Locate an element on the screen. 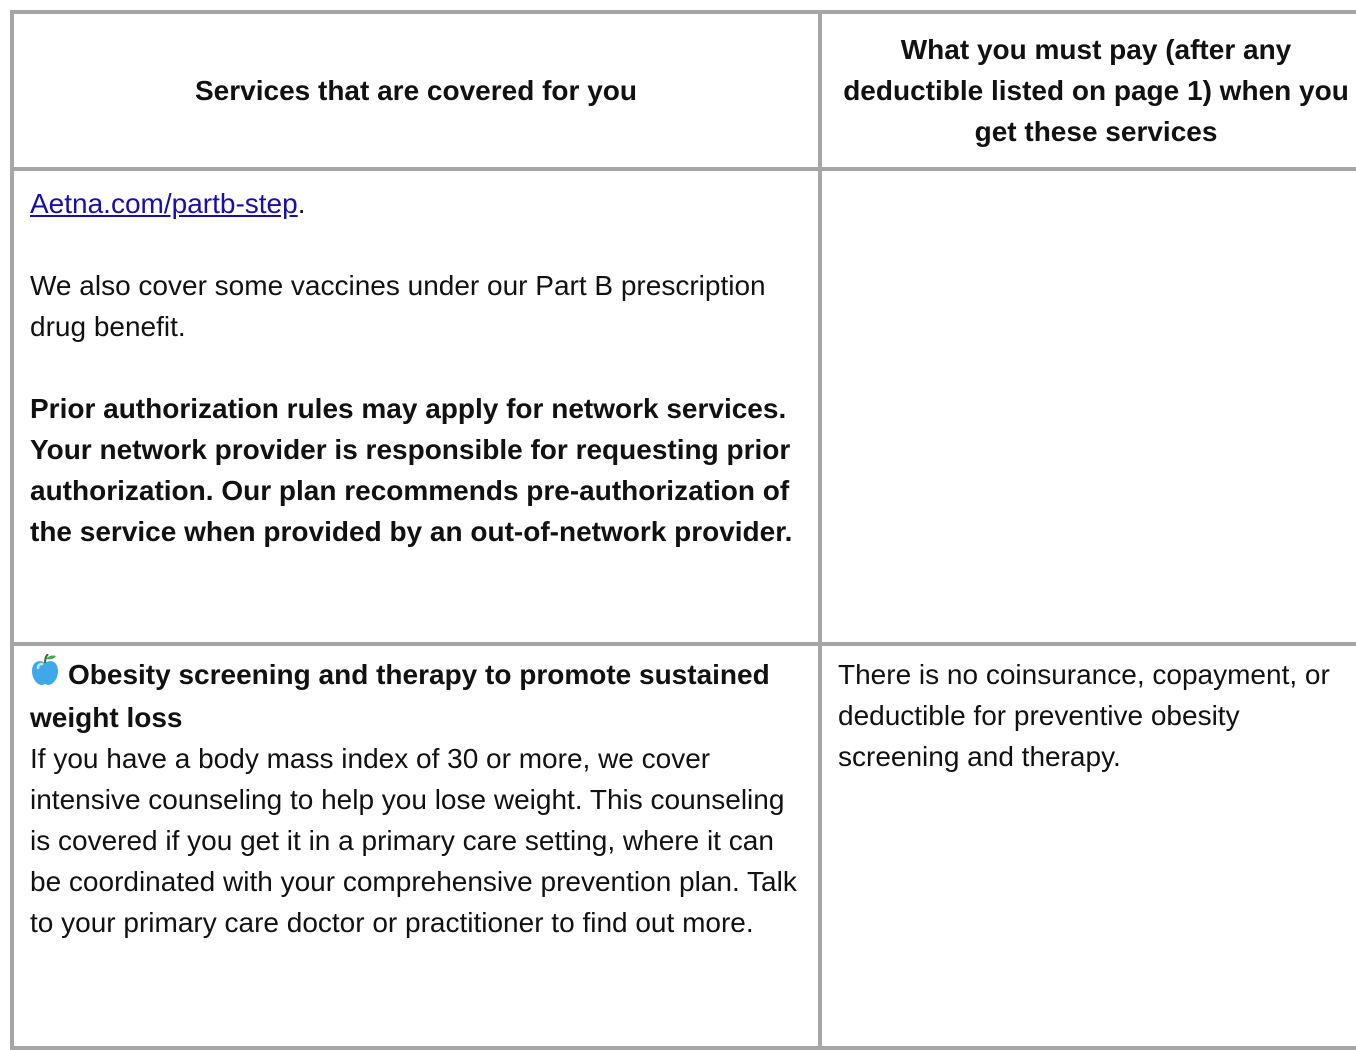 Image resolution: width=1356 pixels, height=1050 pixels. apple-icon is located at coordinates (45, 675).